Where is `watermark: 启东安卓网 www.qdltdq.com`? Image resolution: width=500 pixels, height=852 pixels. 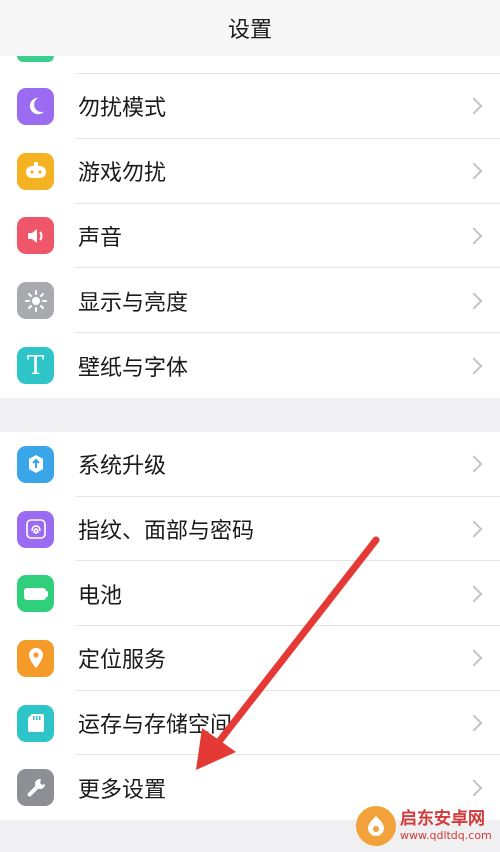
watermark: 启东安卓网 www.qdltdq.com is located at coordinates (426, 826).